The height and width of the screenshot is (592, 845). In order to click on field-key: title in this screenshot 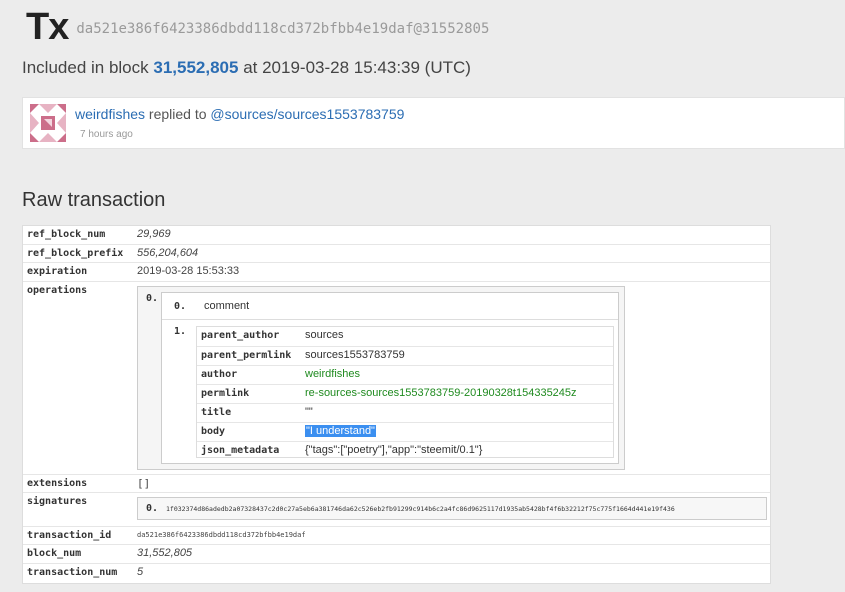, I will do `click(216, 412)`.